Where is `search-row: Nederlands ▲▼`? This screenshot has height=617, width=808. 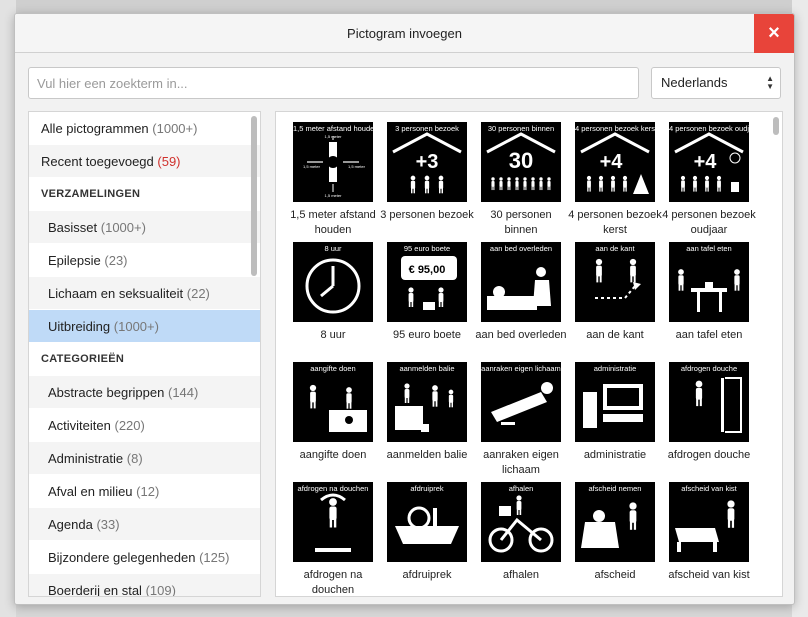 search-row: Nederlands ▲▼ is located at coordinates (404, 83).